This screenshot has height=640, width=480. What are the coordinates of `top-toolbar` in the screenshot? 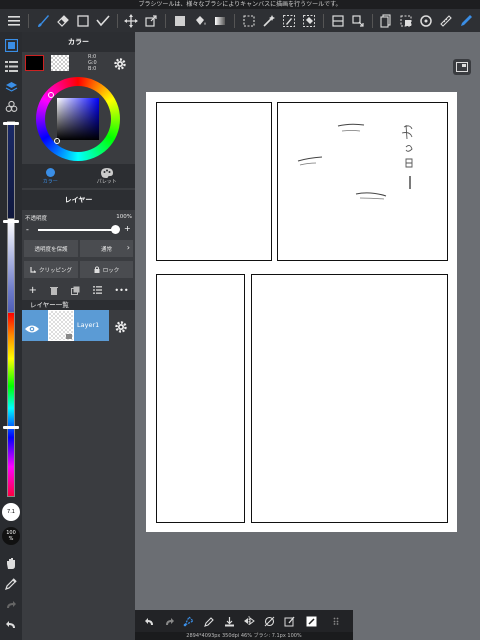 It's located at (240, 20).